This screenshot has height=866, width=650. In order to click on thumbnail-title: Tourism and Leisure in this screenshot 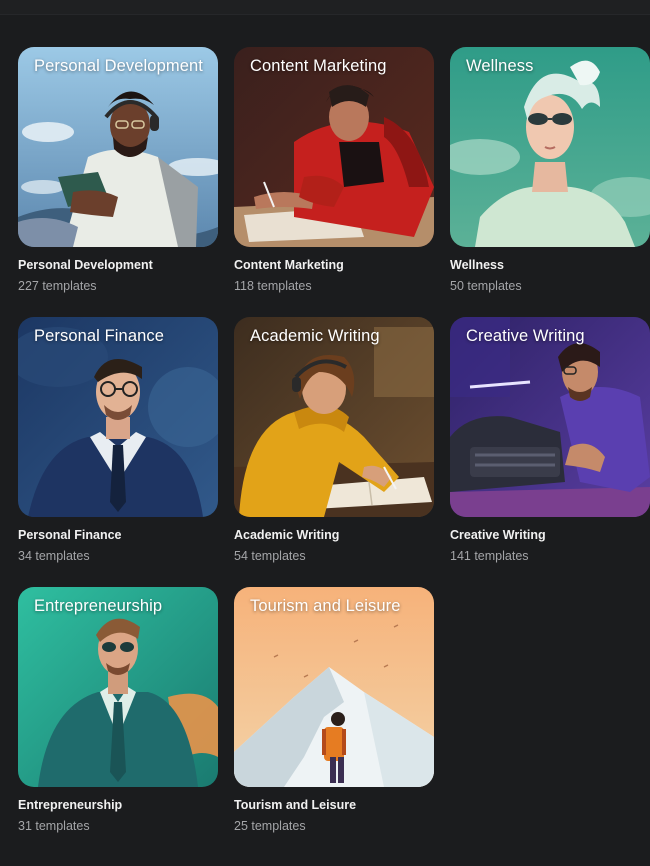, I will do `click(325, 606)`.